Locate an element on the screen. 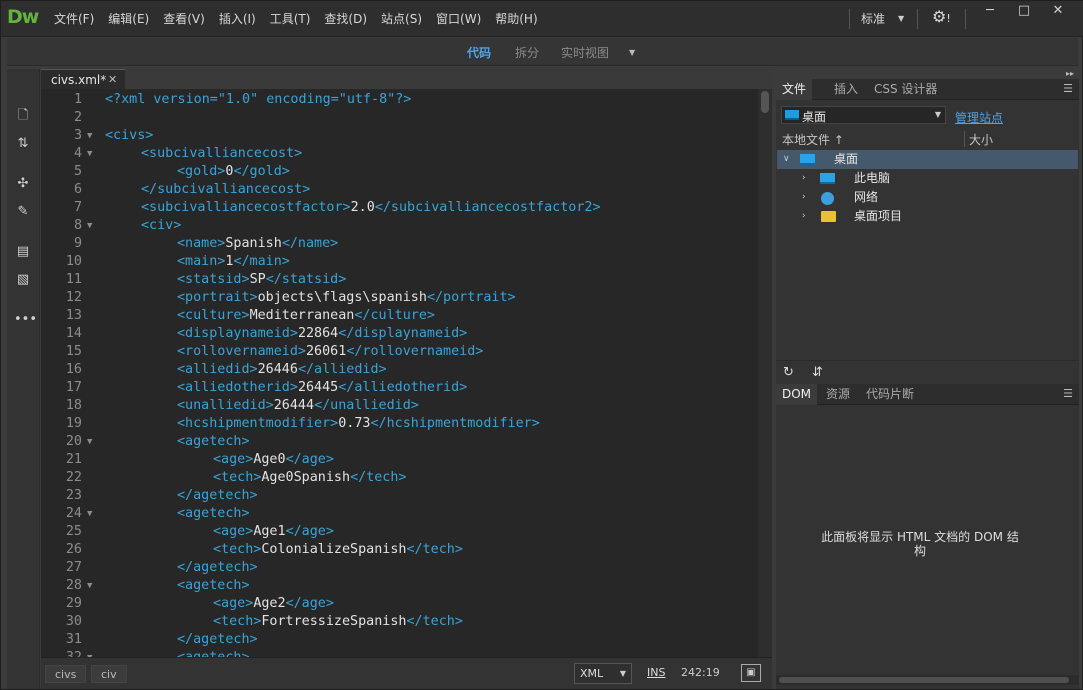  manage-sites-link: 管理站点 is located at coordinates (979, 117).